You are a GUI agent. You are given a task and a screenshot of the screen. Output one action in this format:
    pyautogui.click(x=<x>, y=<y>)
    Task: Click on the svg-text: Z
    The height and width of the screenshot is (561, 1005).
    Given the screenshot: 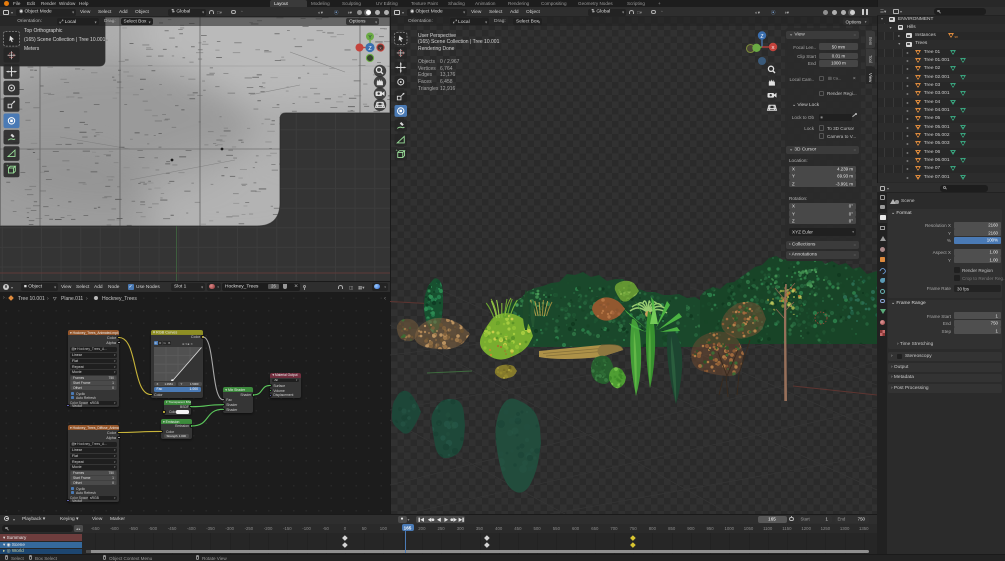 What is the action you would take?
    pyautogui.click(x=761, y=37)
    